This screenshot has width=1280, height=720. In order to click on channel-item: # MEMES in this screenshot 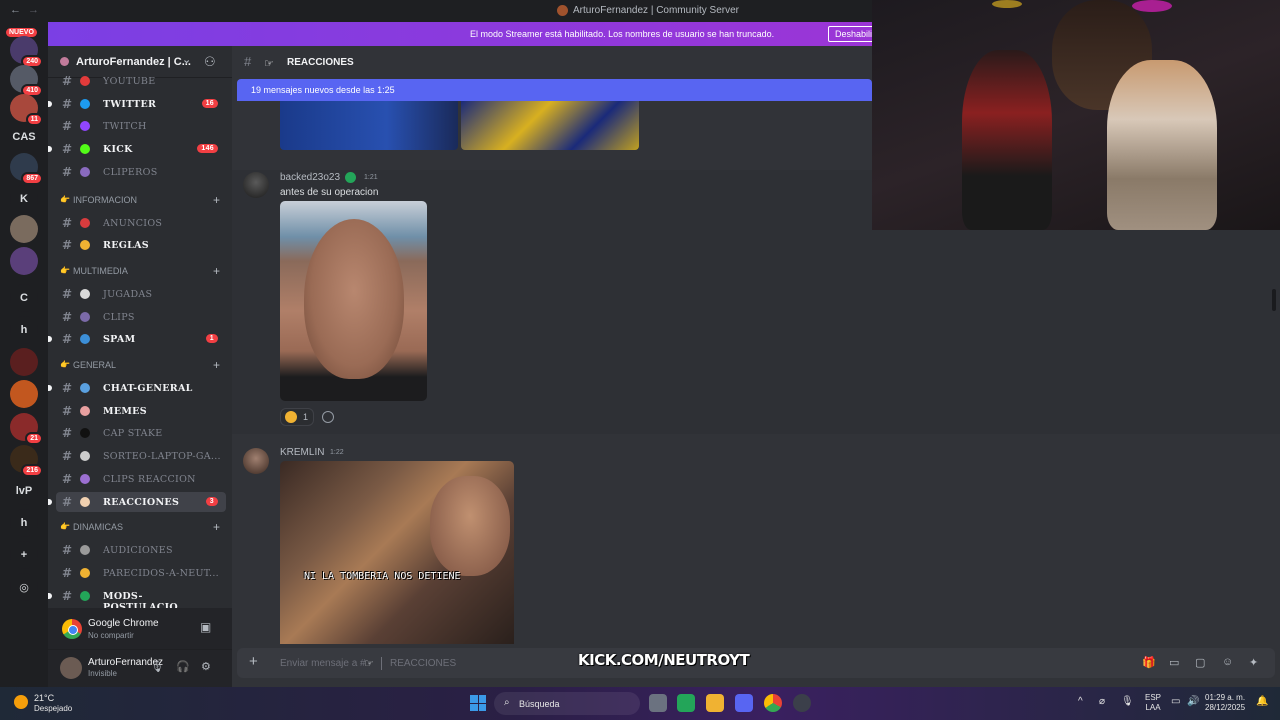, I will do `click(141, 411)`.